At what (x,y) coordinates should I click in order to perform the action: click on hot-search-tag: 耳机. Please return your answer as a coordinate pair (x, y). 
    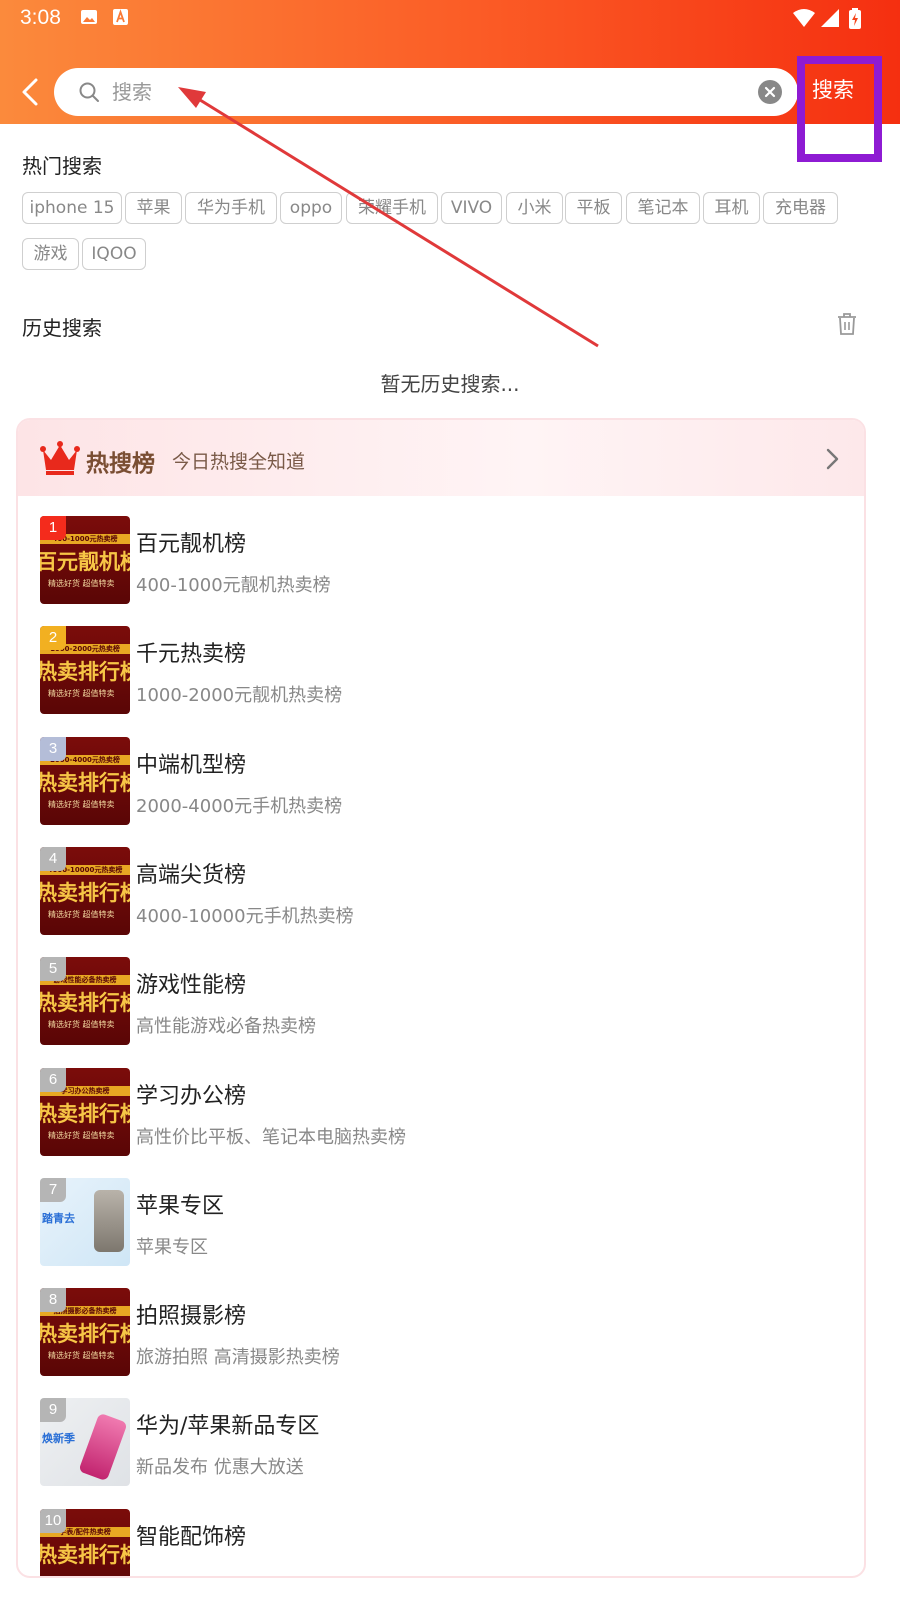
    Looking at the image, I should click on (731, 208).